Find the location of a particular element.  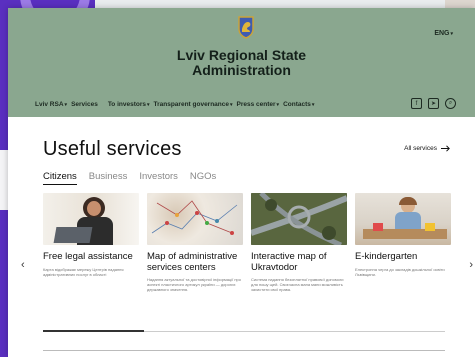

site-title-line1: Lviv Regional State is located at coordinates (241, 55).